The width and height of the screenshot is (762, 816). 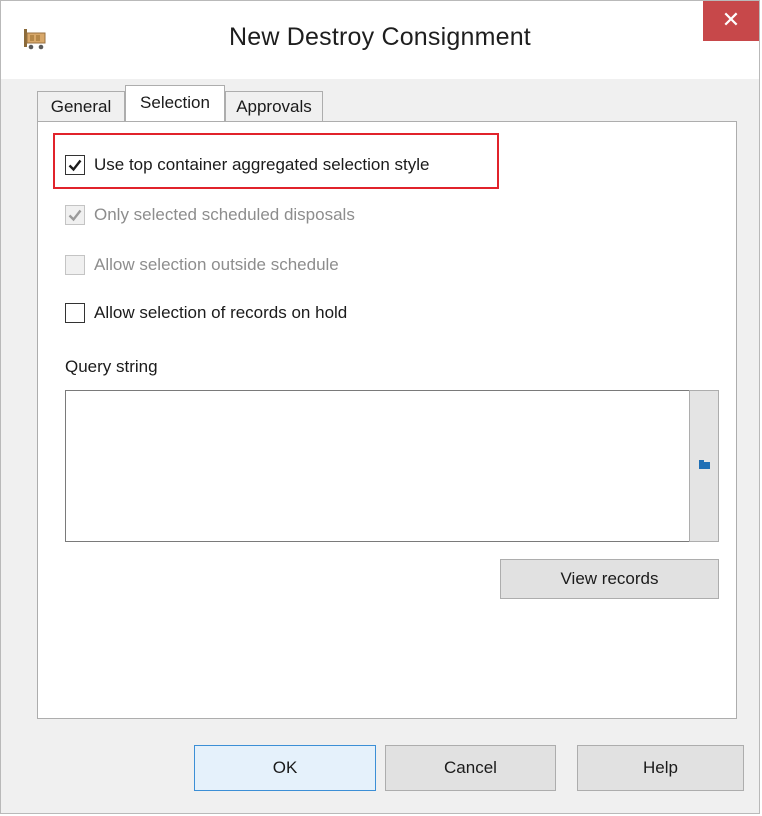 I want to click on checkbox-aggregated-selection, so click(x=75, y=165).